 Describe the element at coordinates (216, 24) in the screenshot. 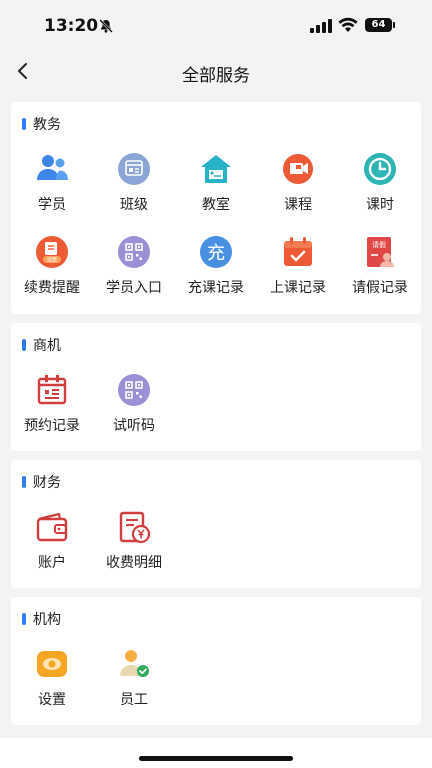

I see `status-bar: 13:20 64` at that location.